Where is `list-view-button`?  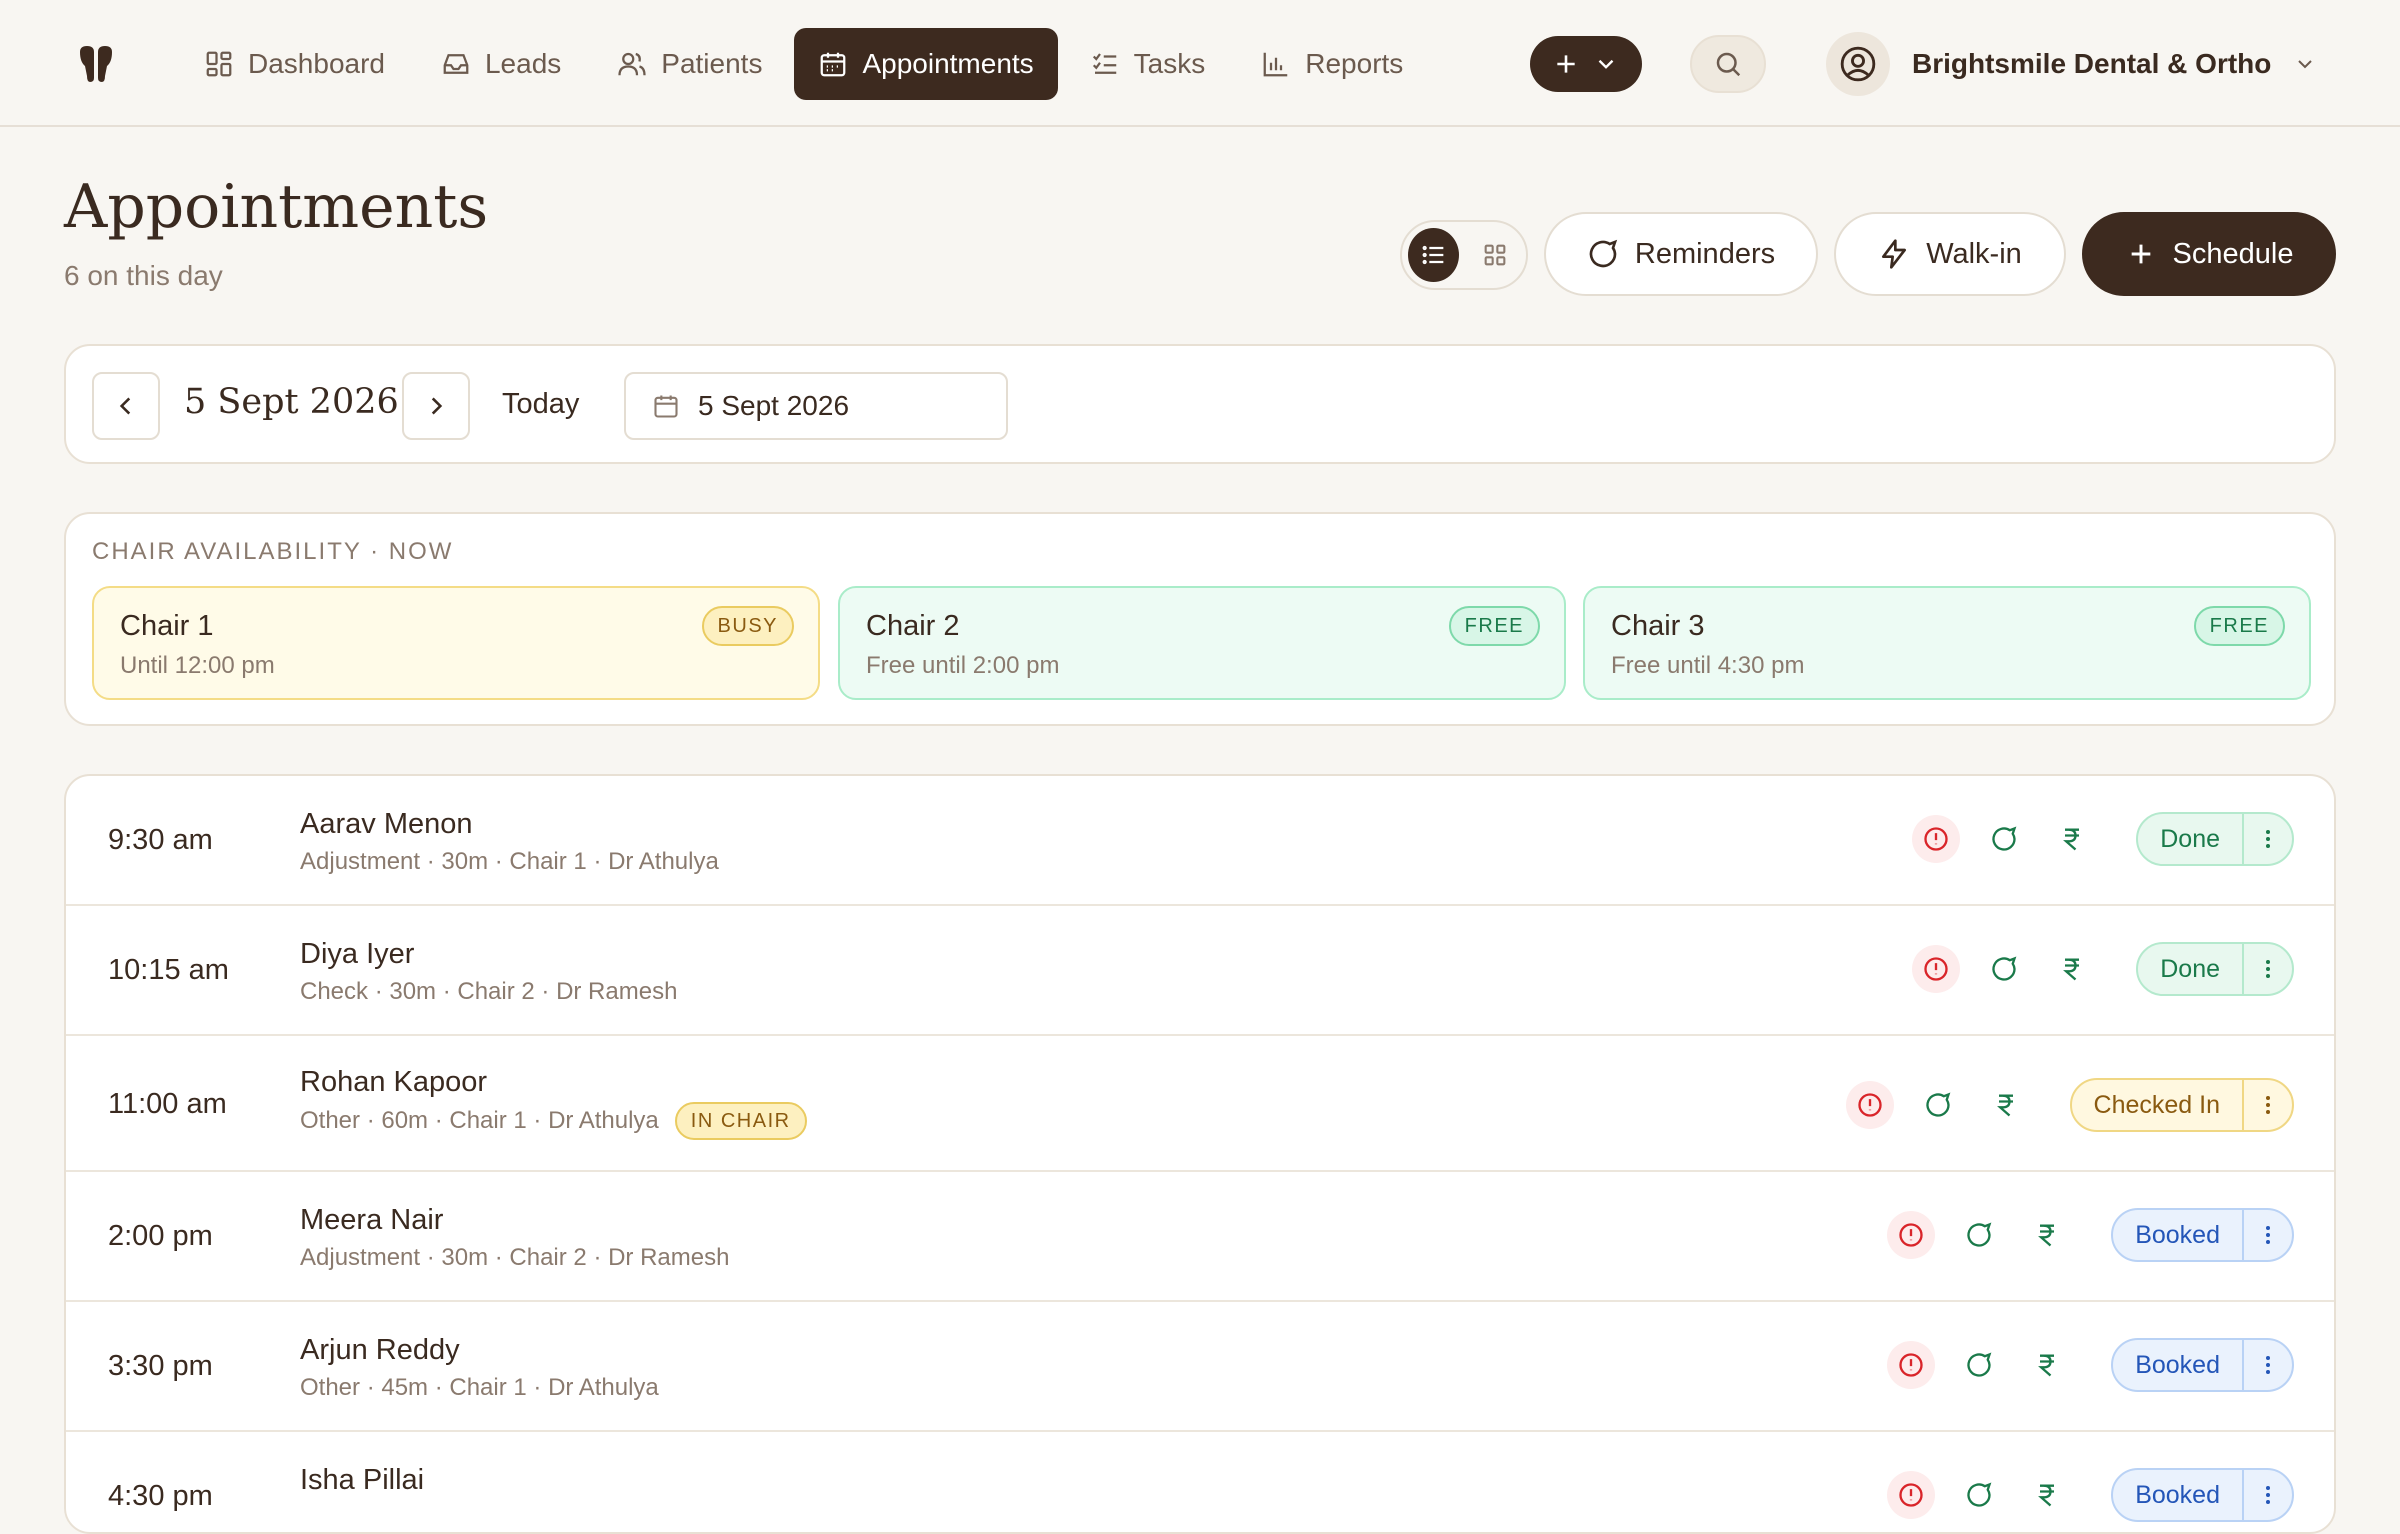
list-view-button is located at coordinates (1433, 255).